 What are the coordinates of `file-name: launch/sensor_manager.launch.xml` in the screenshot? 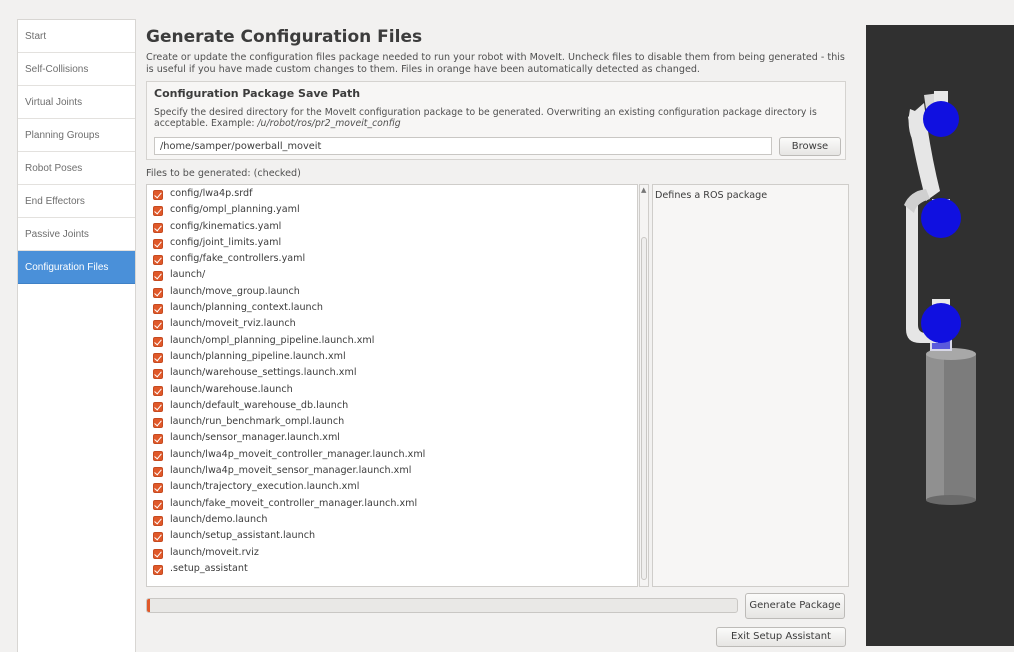 It's located at (255, 438).